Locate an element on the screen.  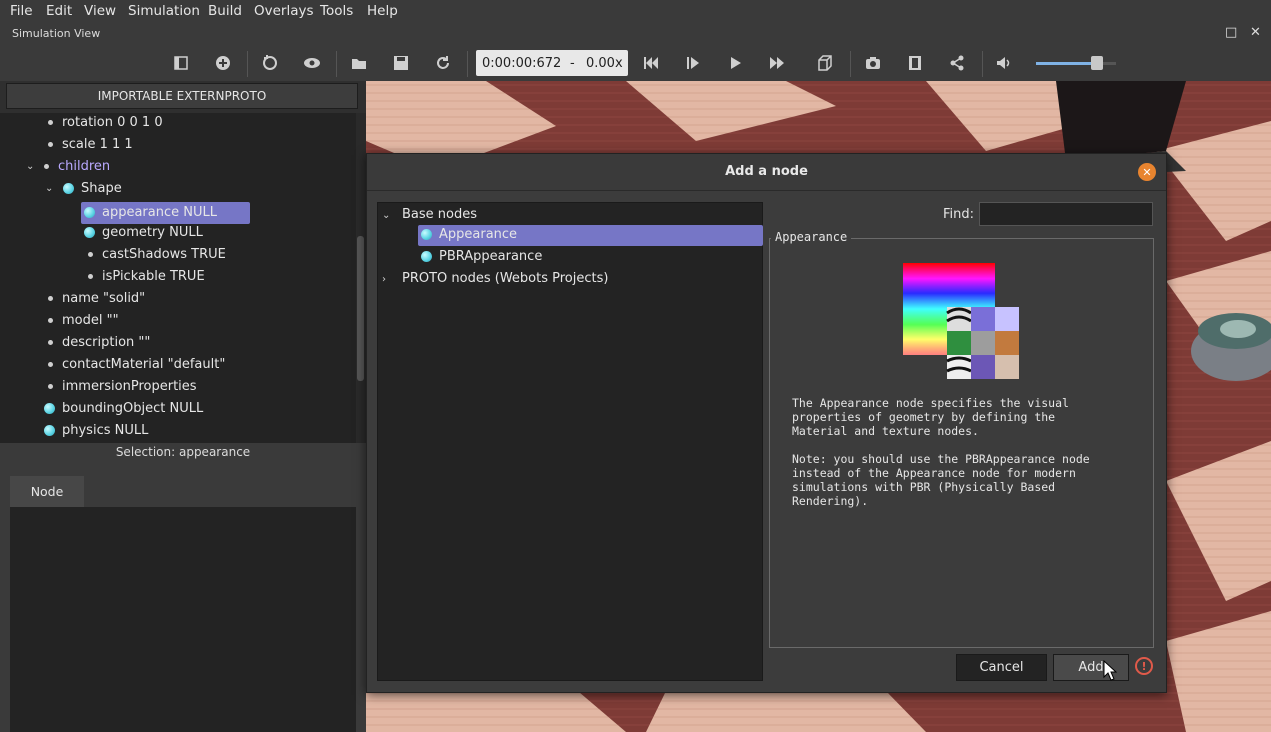
tree-item: geometry NULL is located at coordinates (143, 235).